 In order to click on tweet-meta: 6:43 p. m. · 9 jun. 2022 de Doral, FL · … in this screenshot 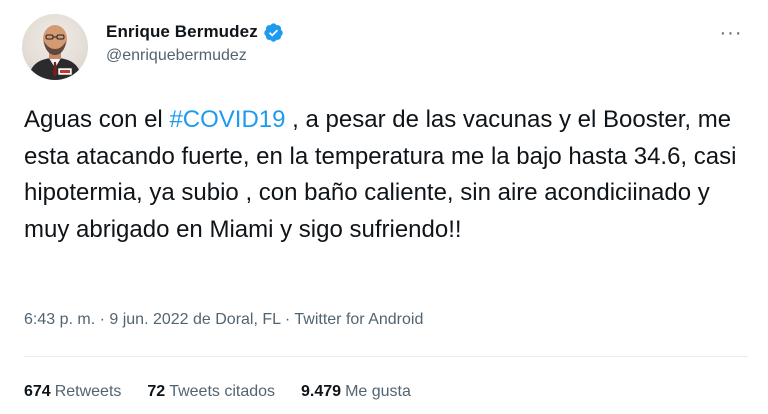, I will do `click(223, 320)`.